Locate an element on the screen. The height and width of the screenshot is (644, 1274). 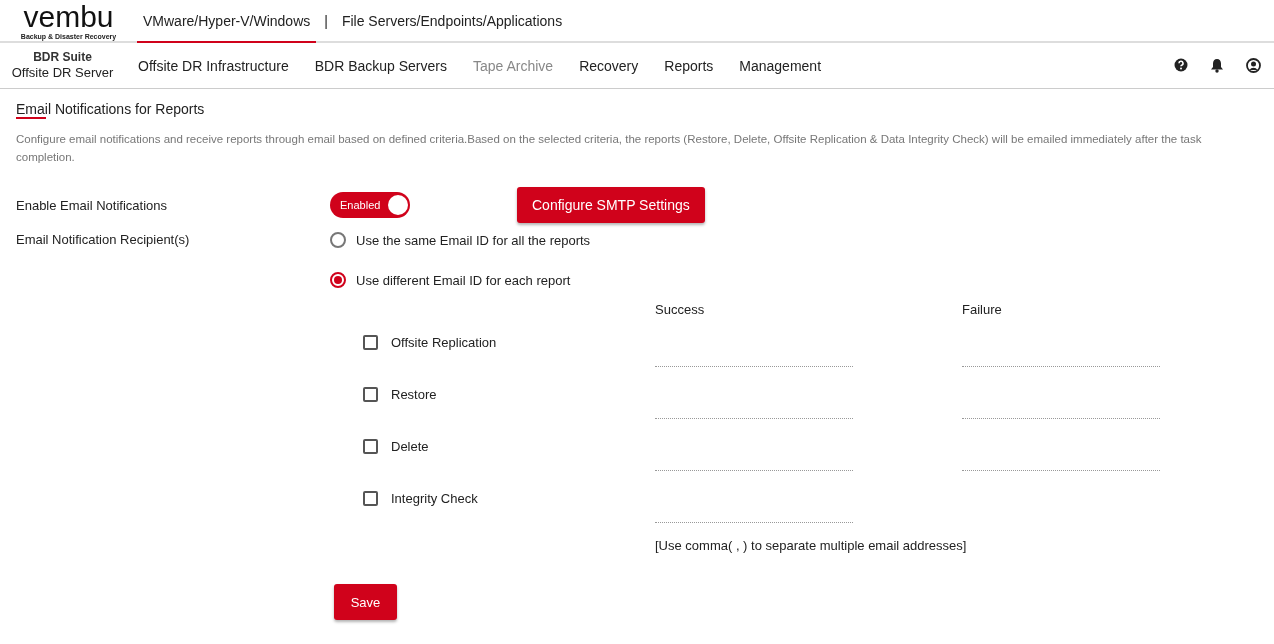
nav-item: Recovery is located at coordinates (609, 65).